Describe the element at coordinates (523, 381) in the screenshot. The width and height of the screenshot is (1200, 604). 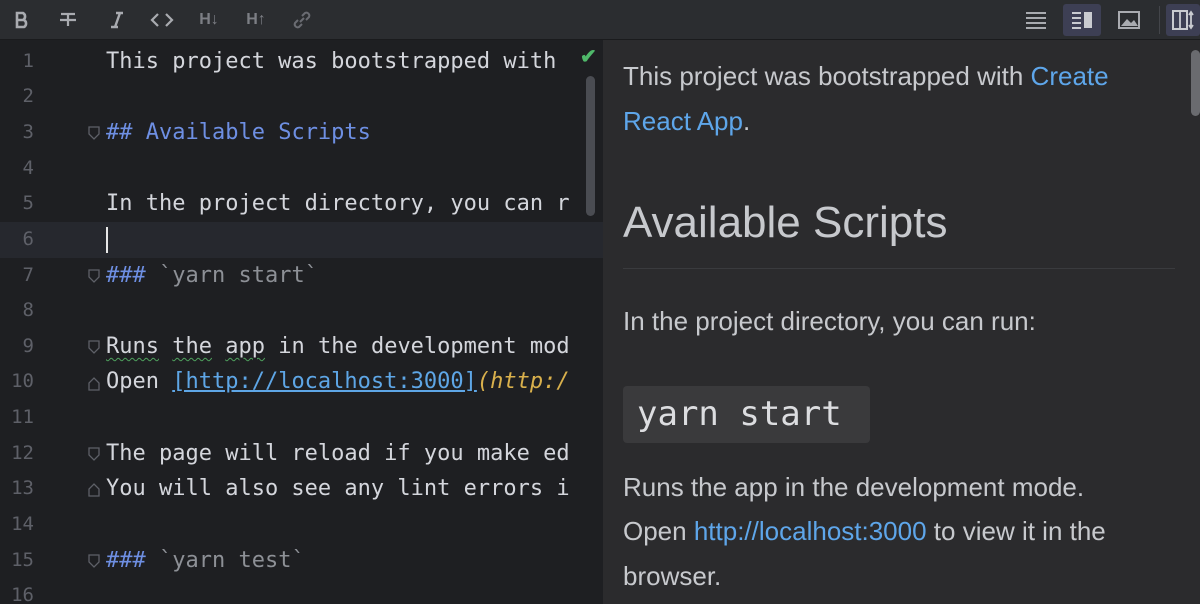
I see `markdown-link-url: (http:/` at that location.